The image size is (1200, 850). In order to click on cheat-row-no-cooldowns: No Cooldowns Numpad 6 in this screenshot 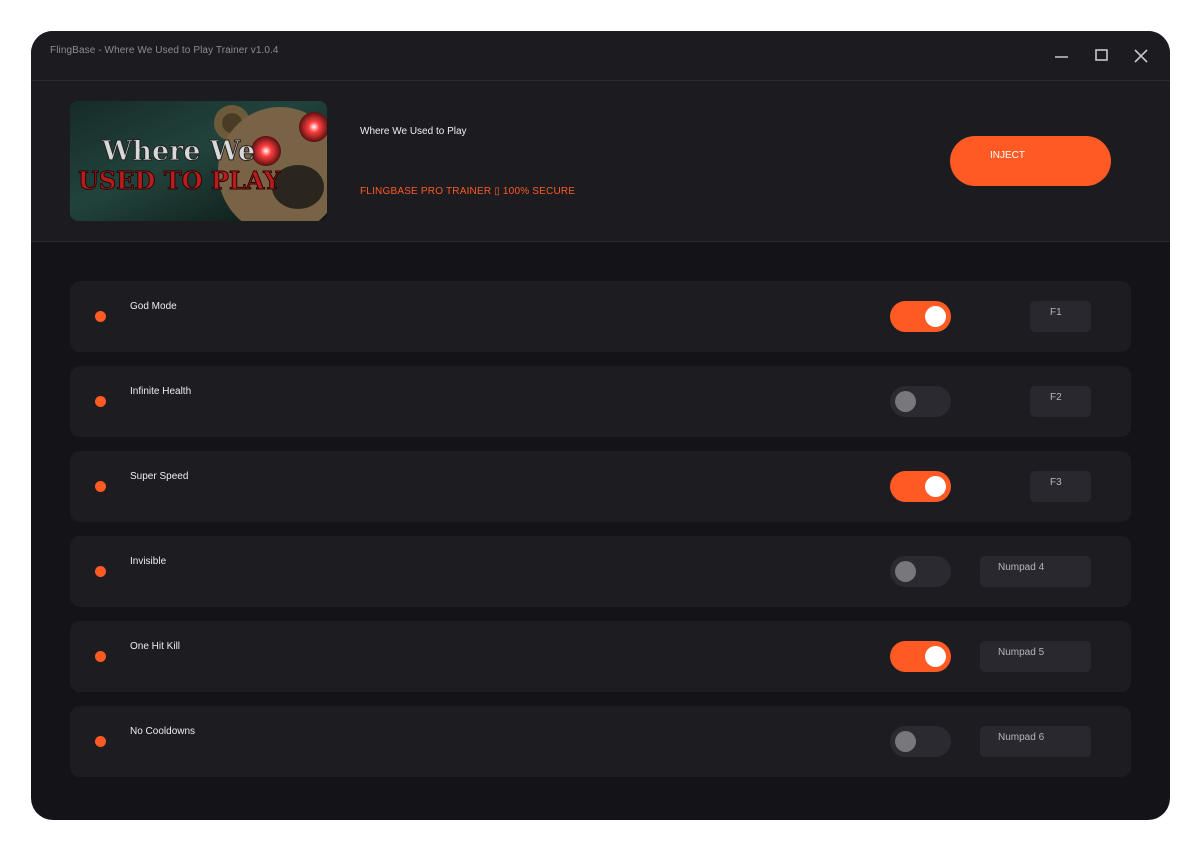, I will do `click(600, 741)`.